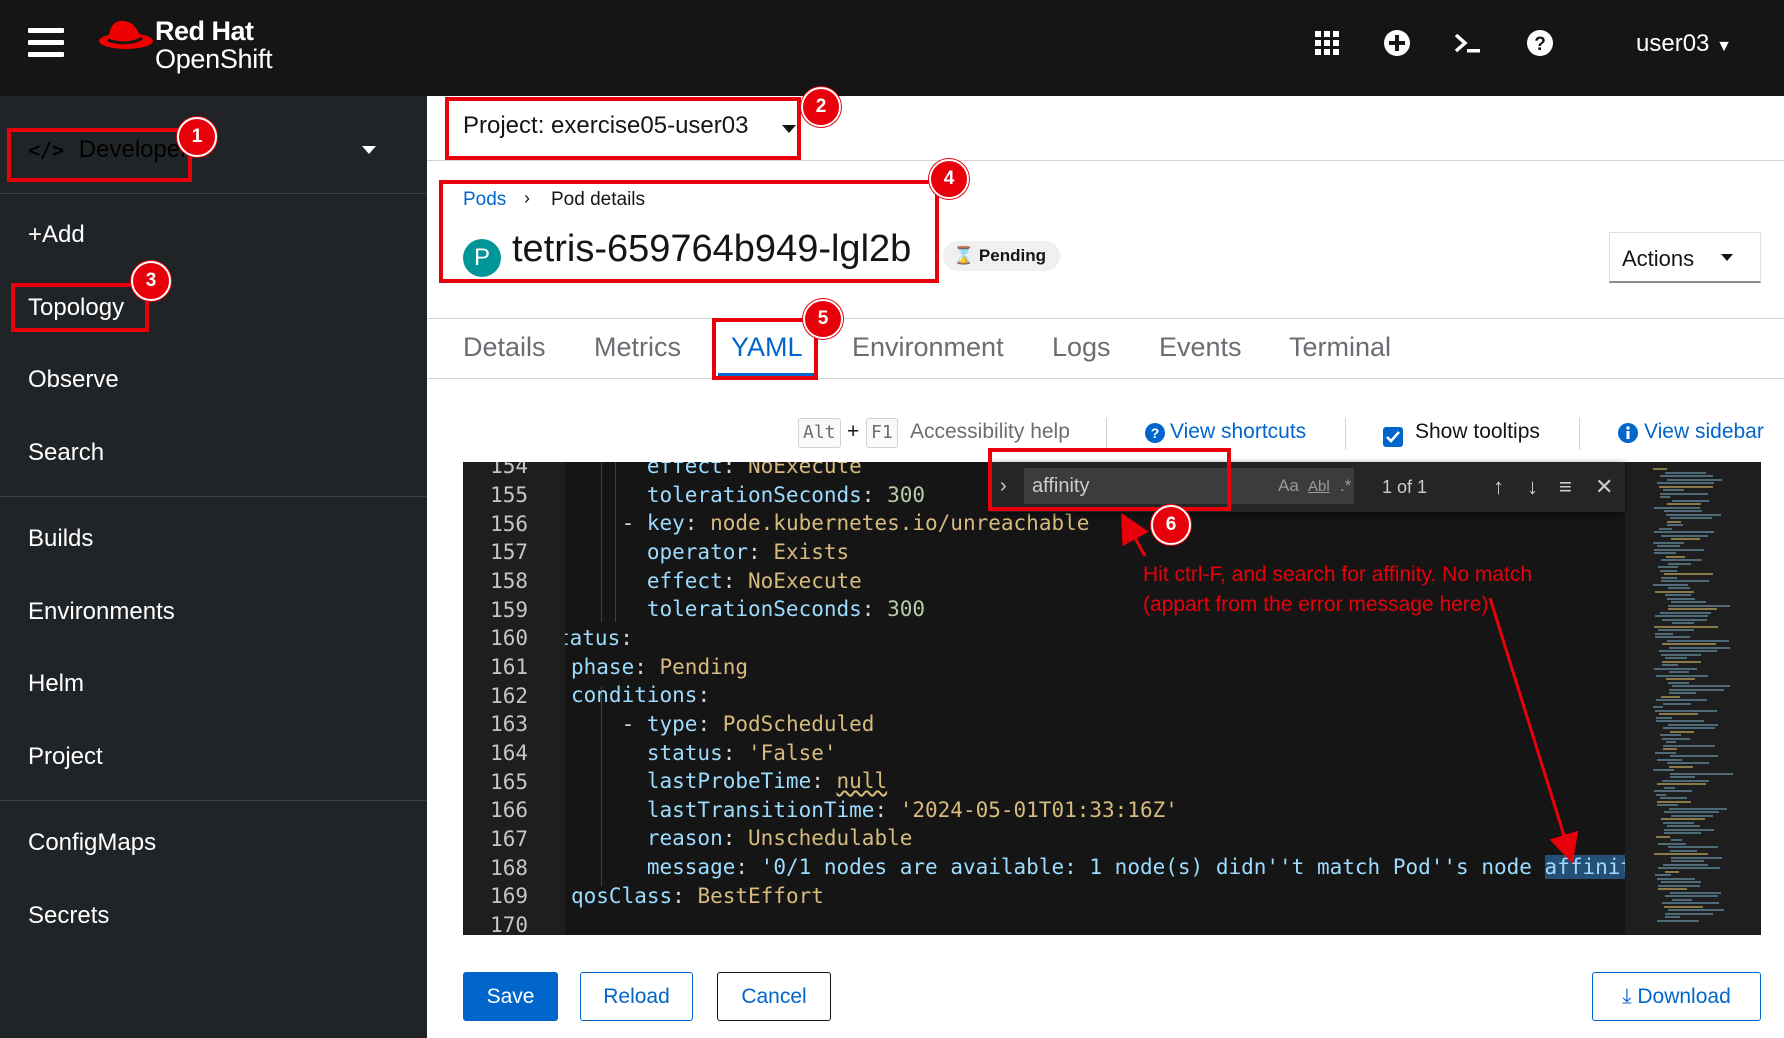 This screenshot has height=1038, width=1784. I want to click on nav-search: Search, so click(66, 453).